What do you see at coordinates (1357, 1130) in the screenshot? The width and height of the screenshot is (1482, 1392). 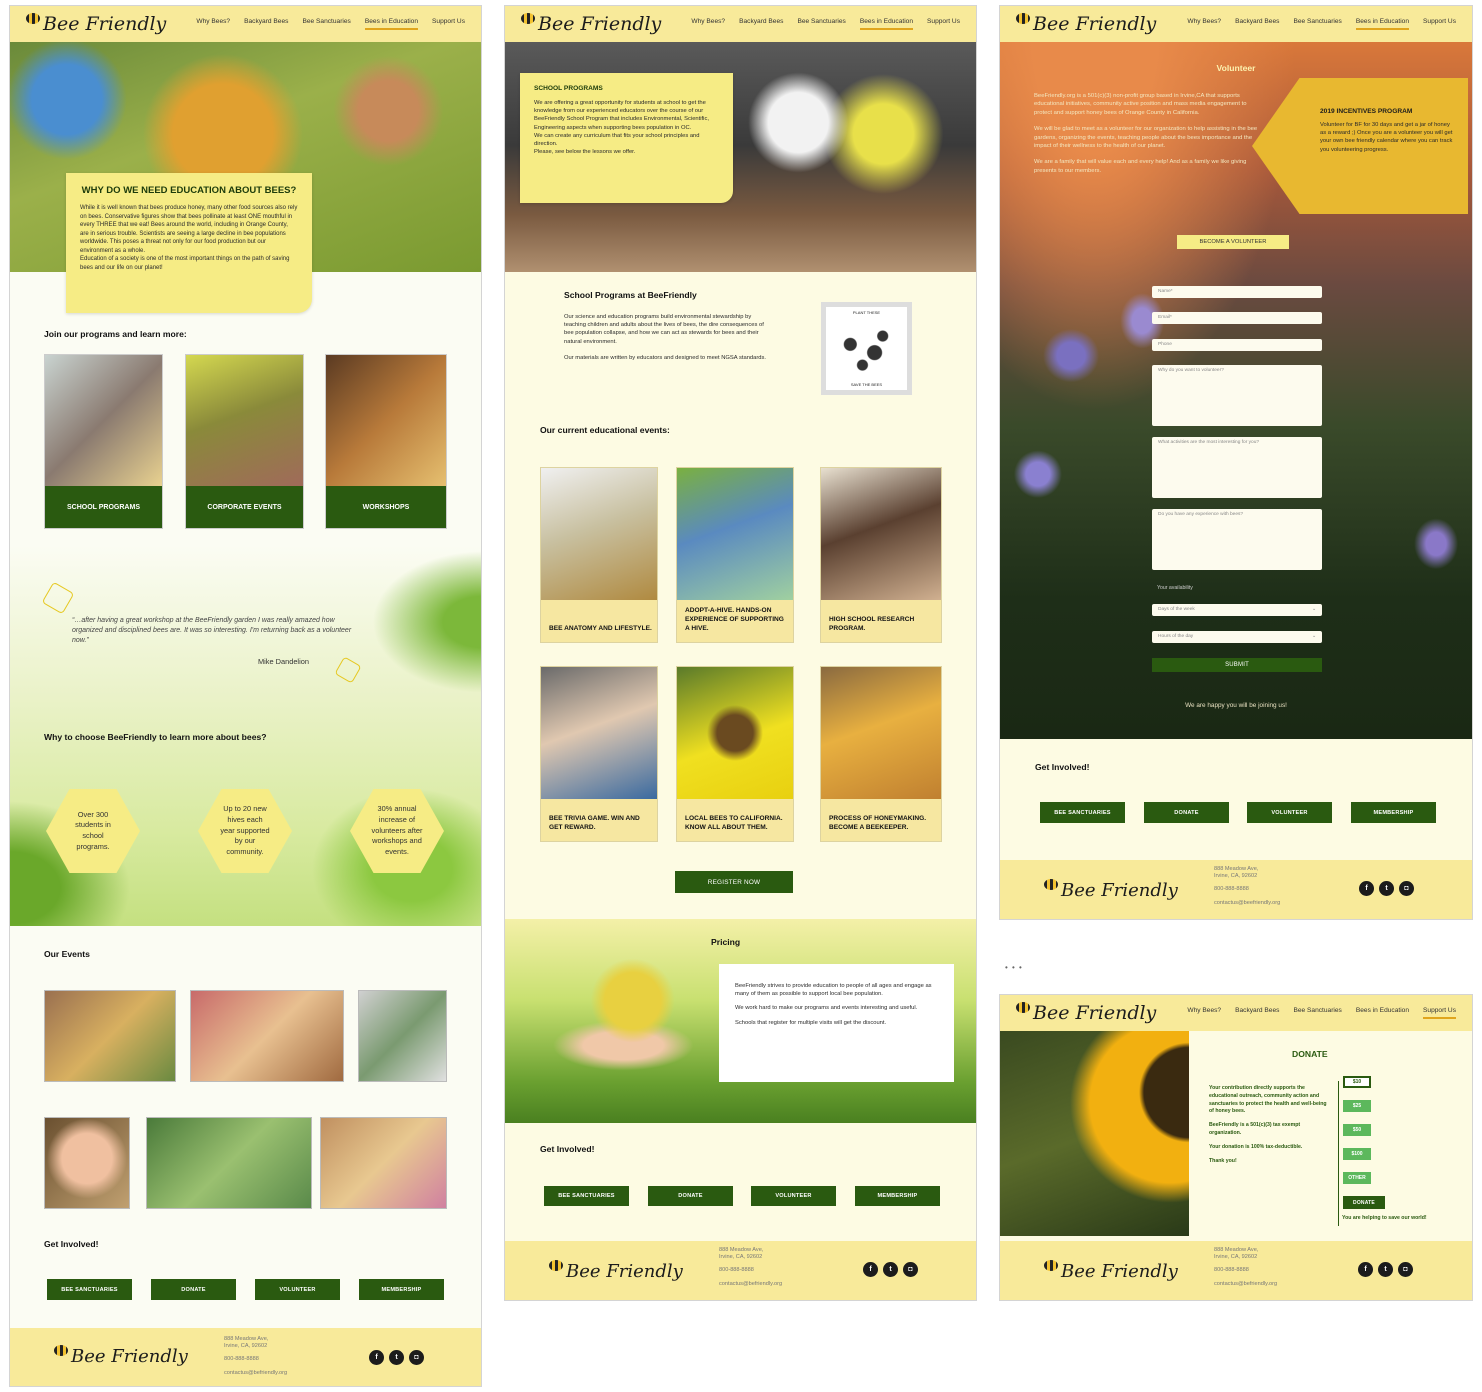 I see `amount-50-button: $50` at bounding box center [1357, 1130].